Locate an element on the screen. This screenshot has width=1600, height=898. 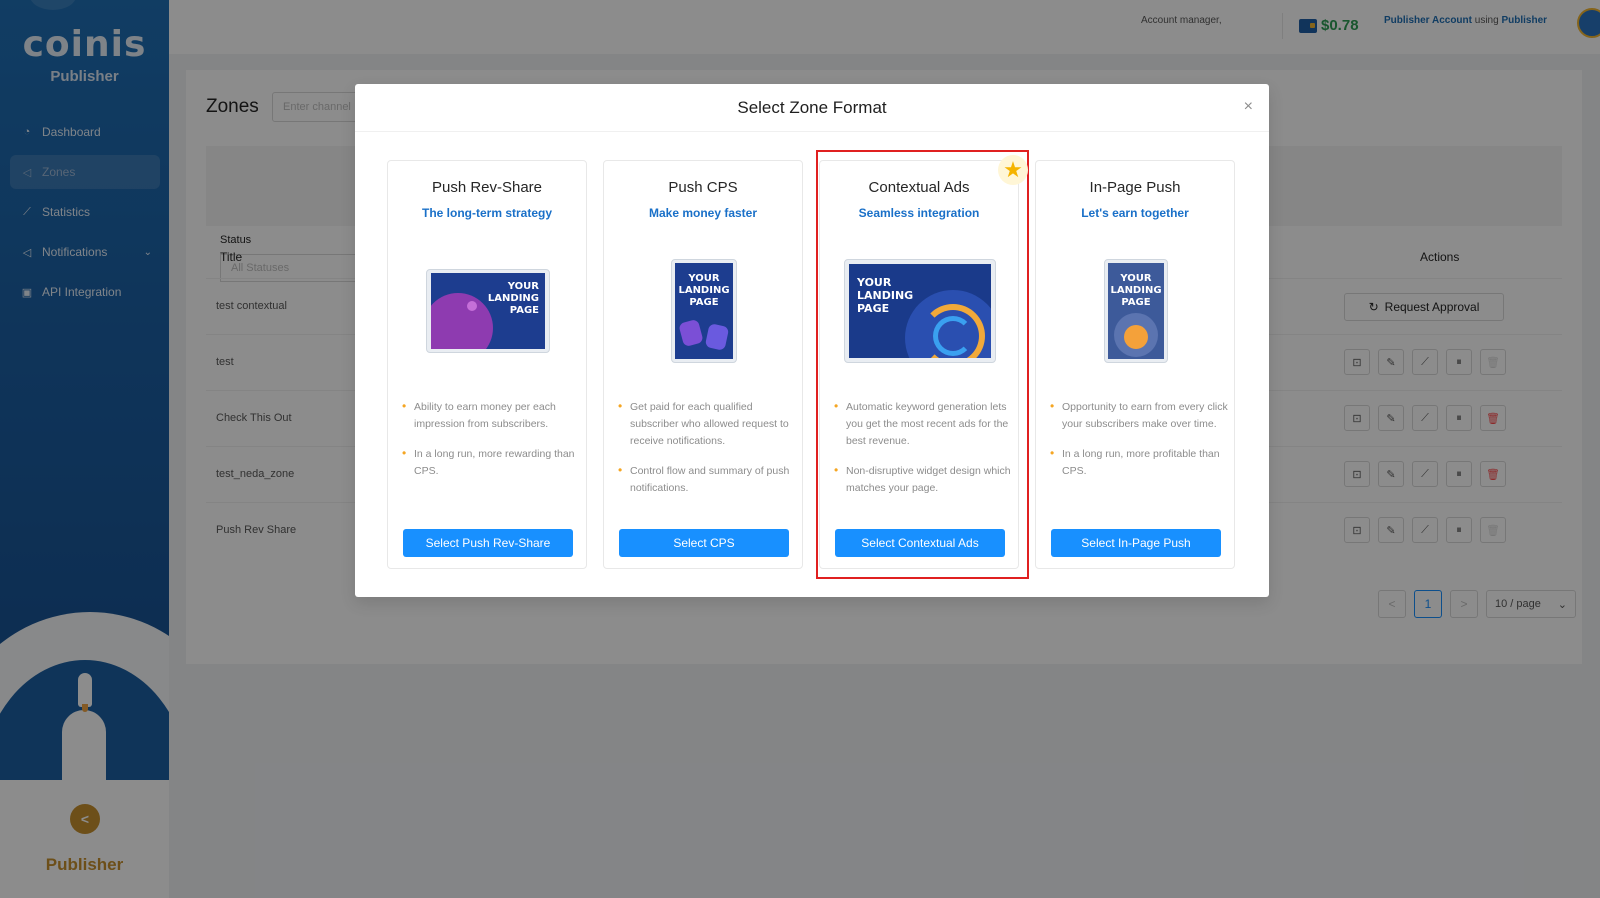
modal-title: Select Zone Format is located at coordinates (812, 108).